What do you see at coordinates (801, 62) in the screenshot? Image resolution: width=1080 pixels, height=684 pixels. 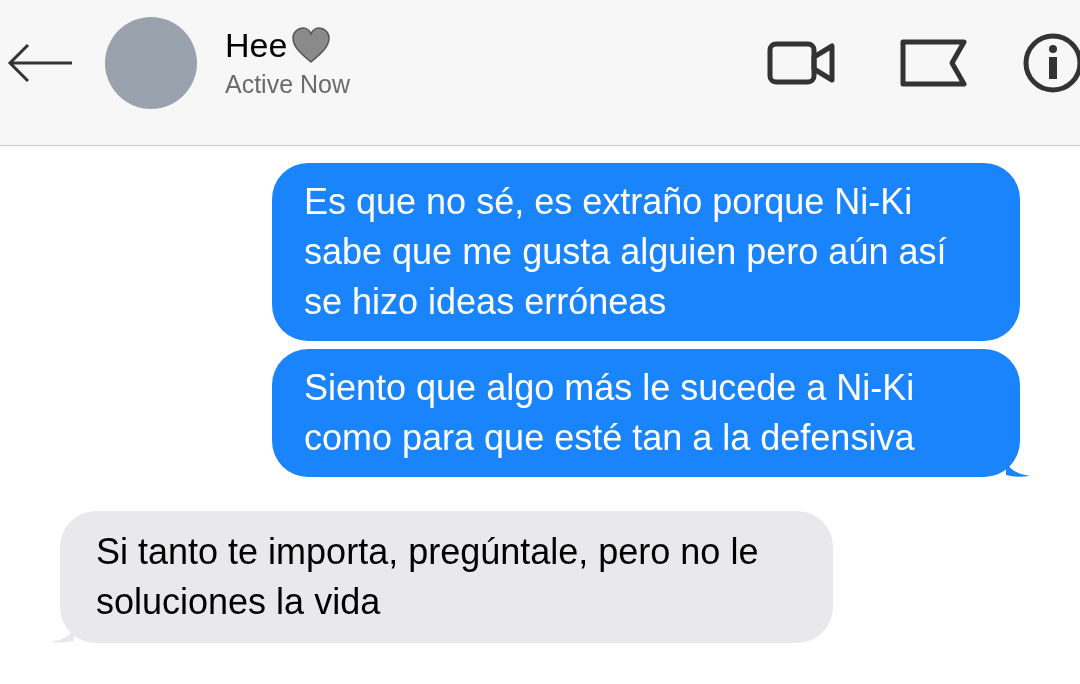 I see `video-camera-icon` at bounding box center [801, 62].